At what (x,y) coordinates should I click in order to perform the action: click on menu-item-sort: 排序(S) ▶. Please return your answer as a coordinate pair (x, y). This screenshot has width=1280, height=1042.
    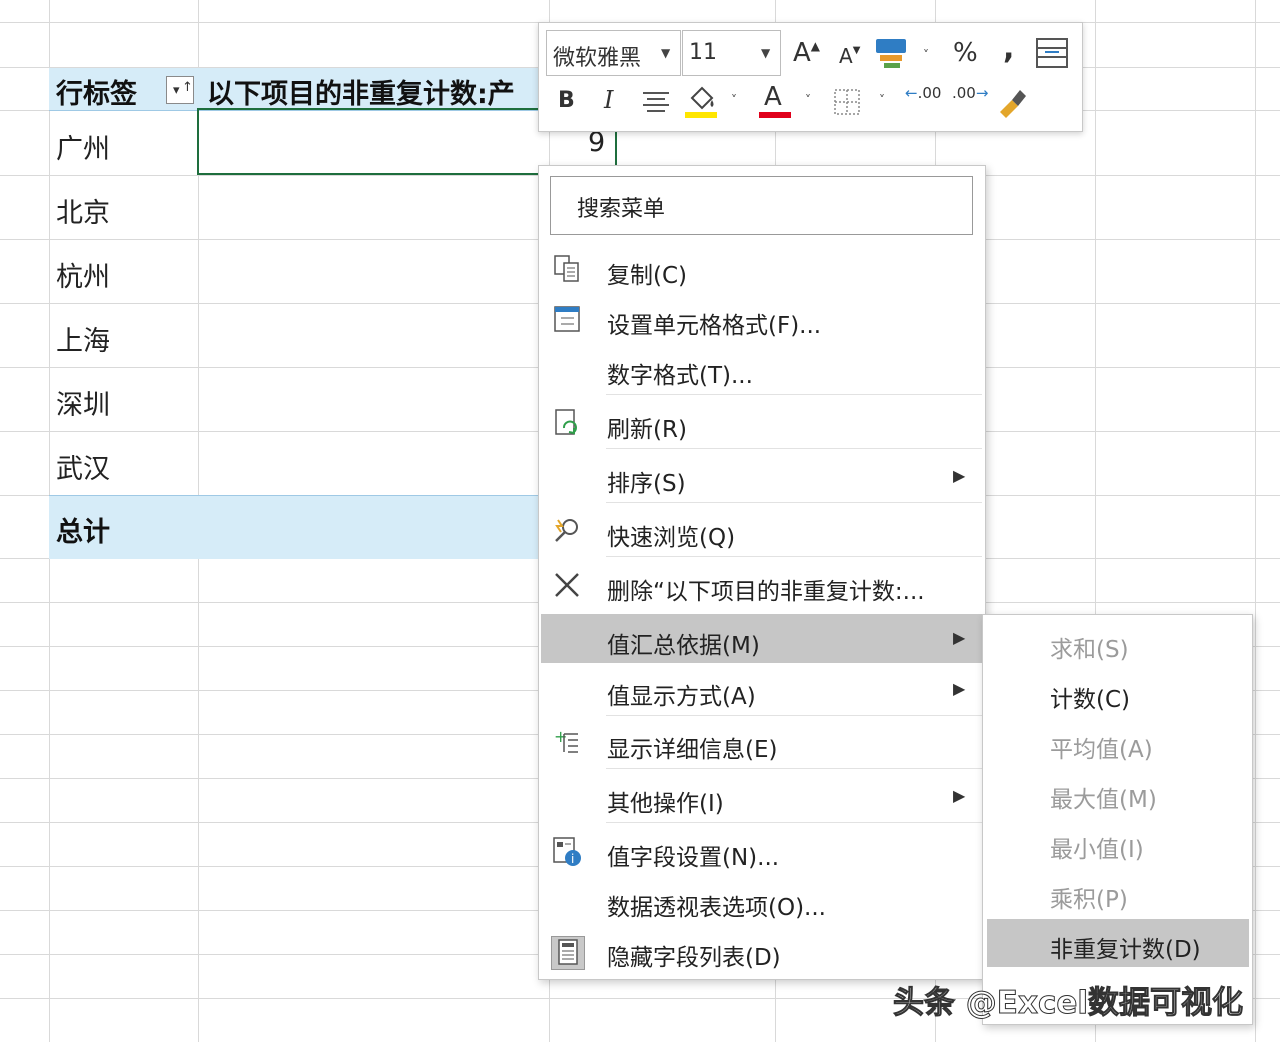
    Looking at the image, I should click on (761, 477).